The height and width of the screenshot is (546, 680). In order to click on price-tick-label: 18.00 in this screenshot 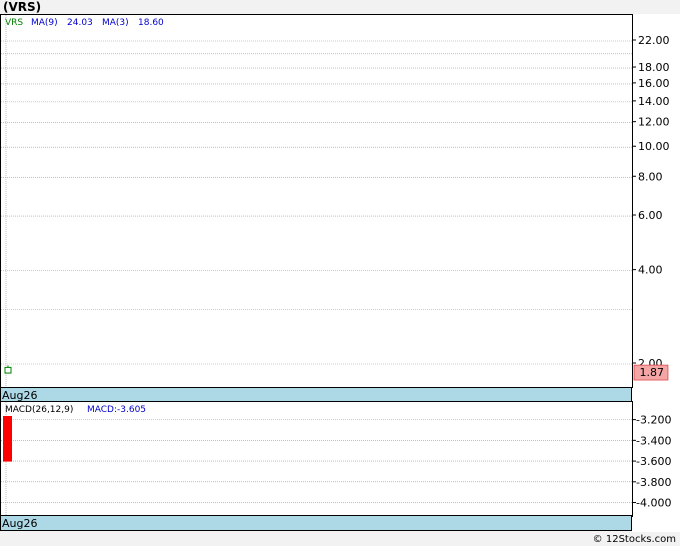, I will do `click(654, 67)`.